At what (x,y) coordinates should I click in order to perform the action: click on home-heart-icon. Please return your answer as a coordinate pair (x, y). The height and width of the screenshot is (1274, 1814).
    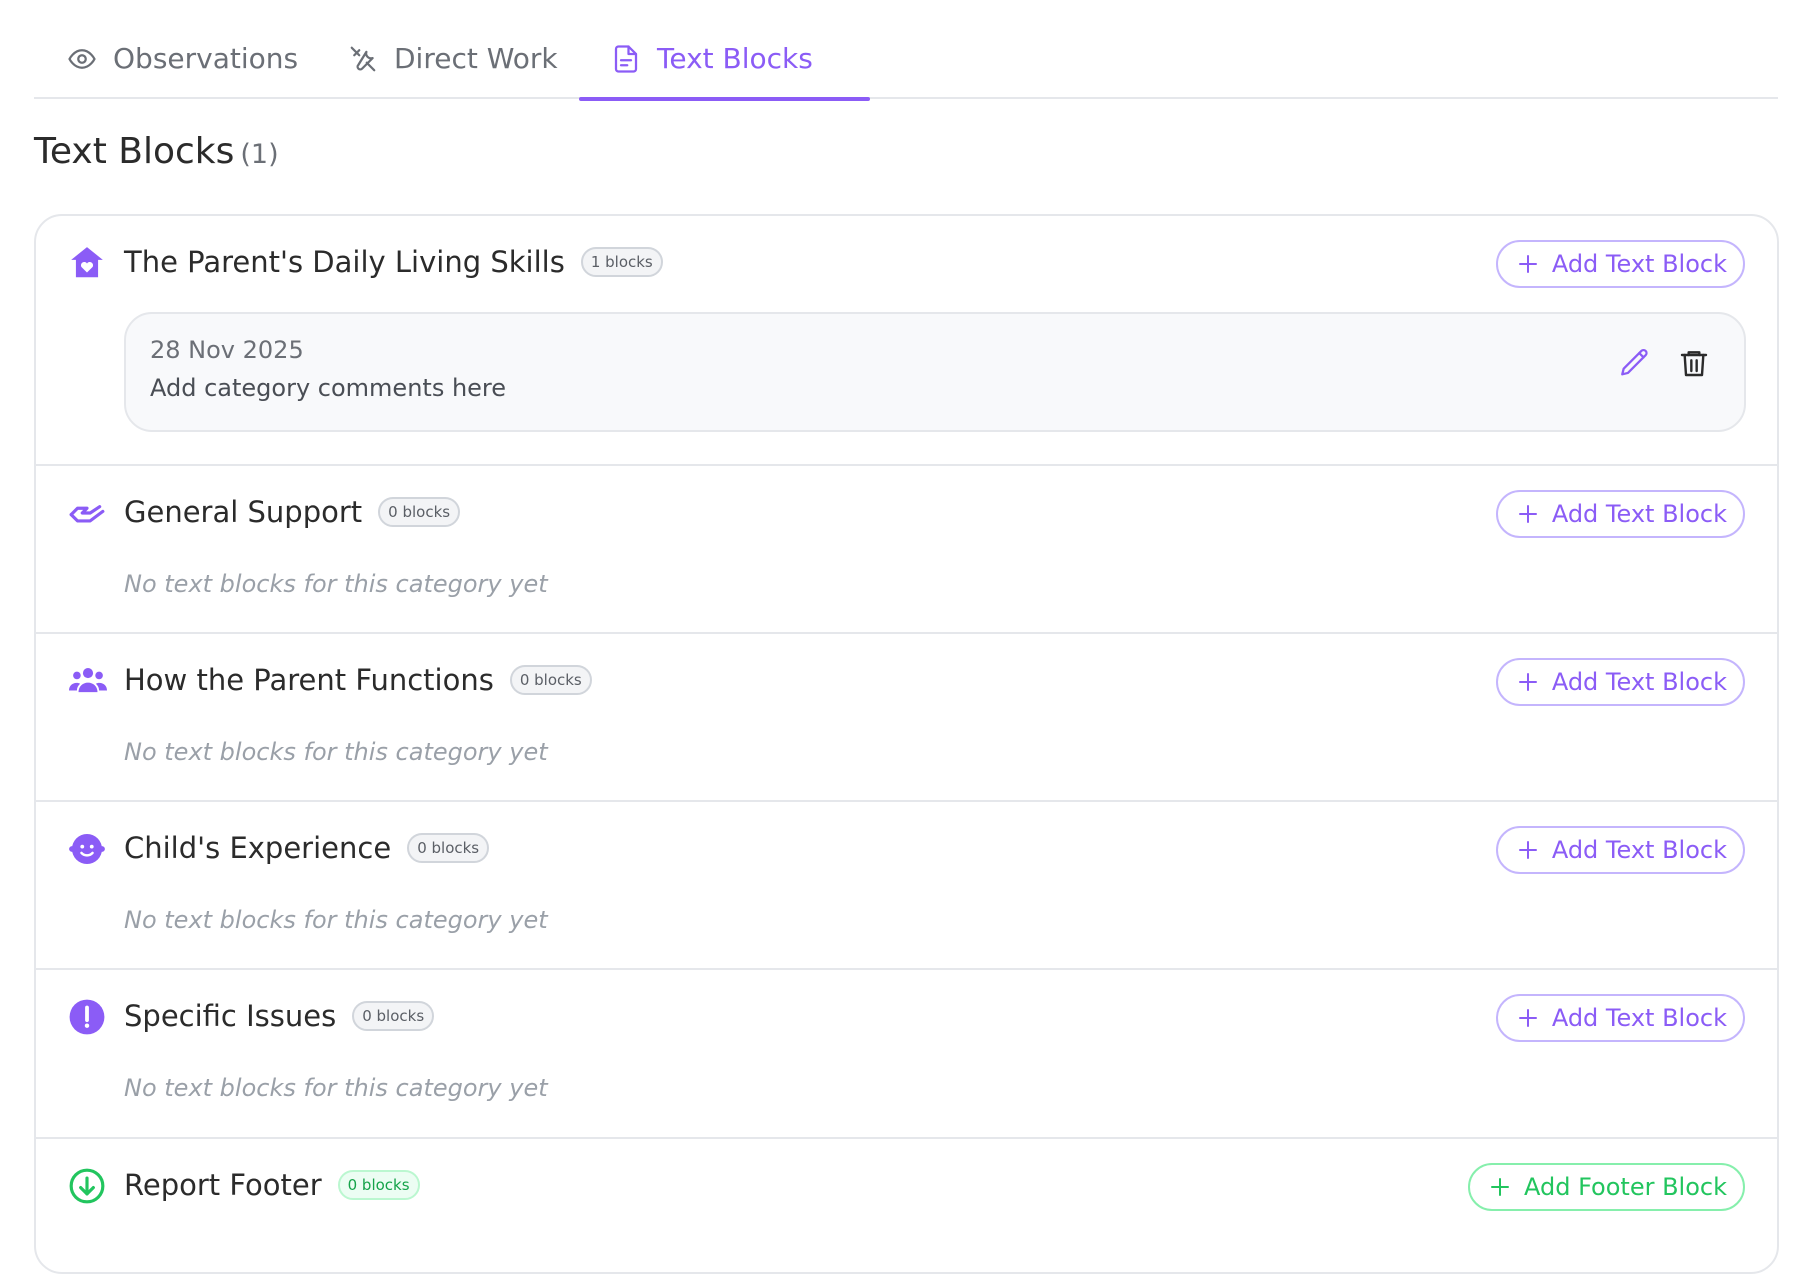
    Looking at the image, I should click on (87, 263).